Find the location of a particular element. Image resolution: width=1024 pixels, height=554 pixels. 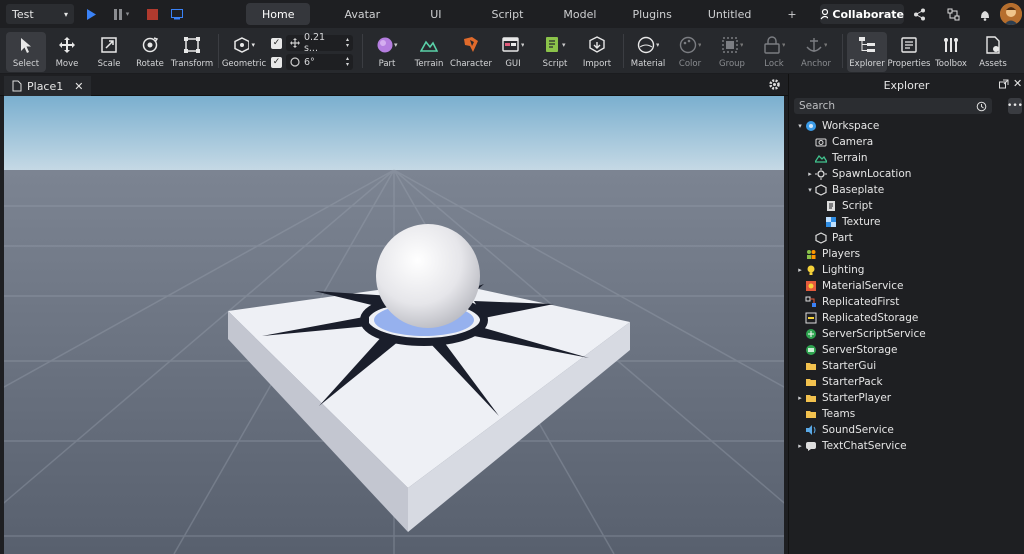

tree-item-replicatedfirst: ReplicatedFirst is located at coordinates (906, 302).